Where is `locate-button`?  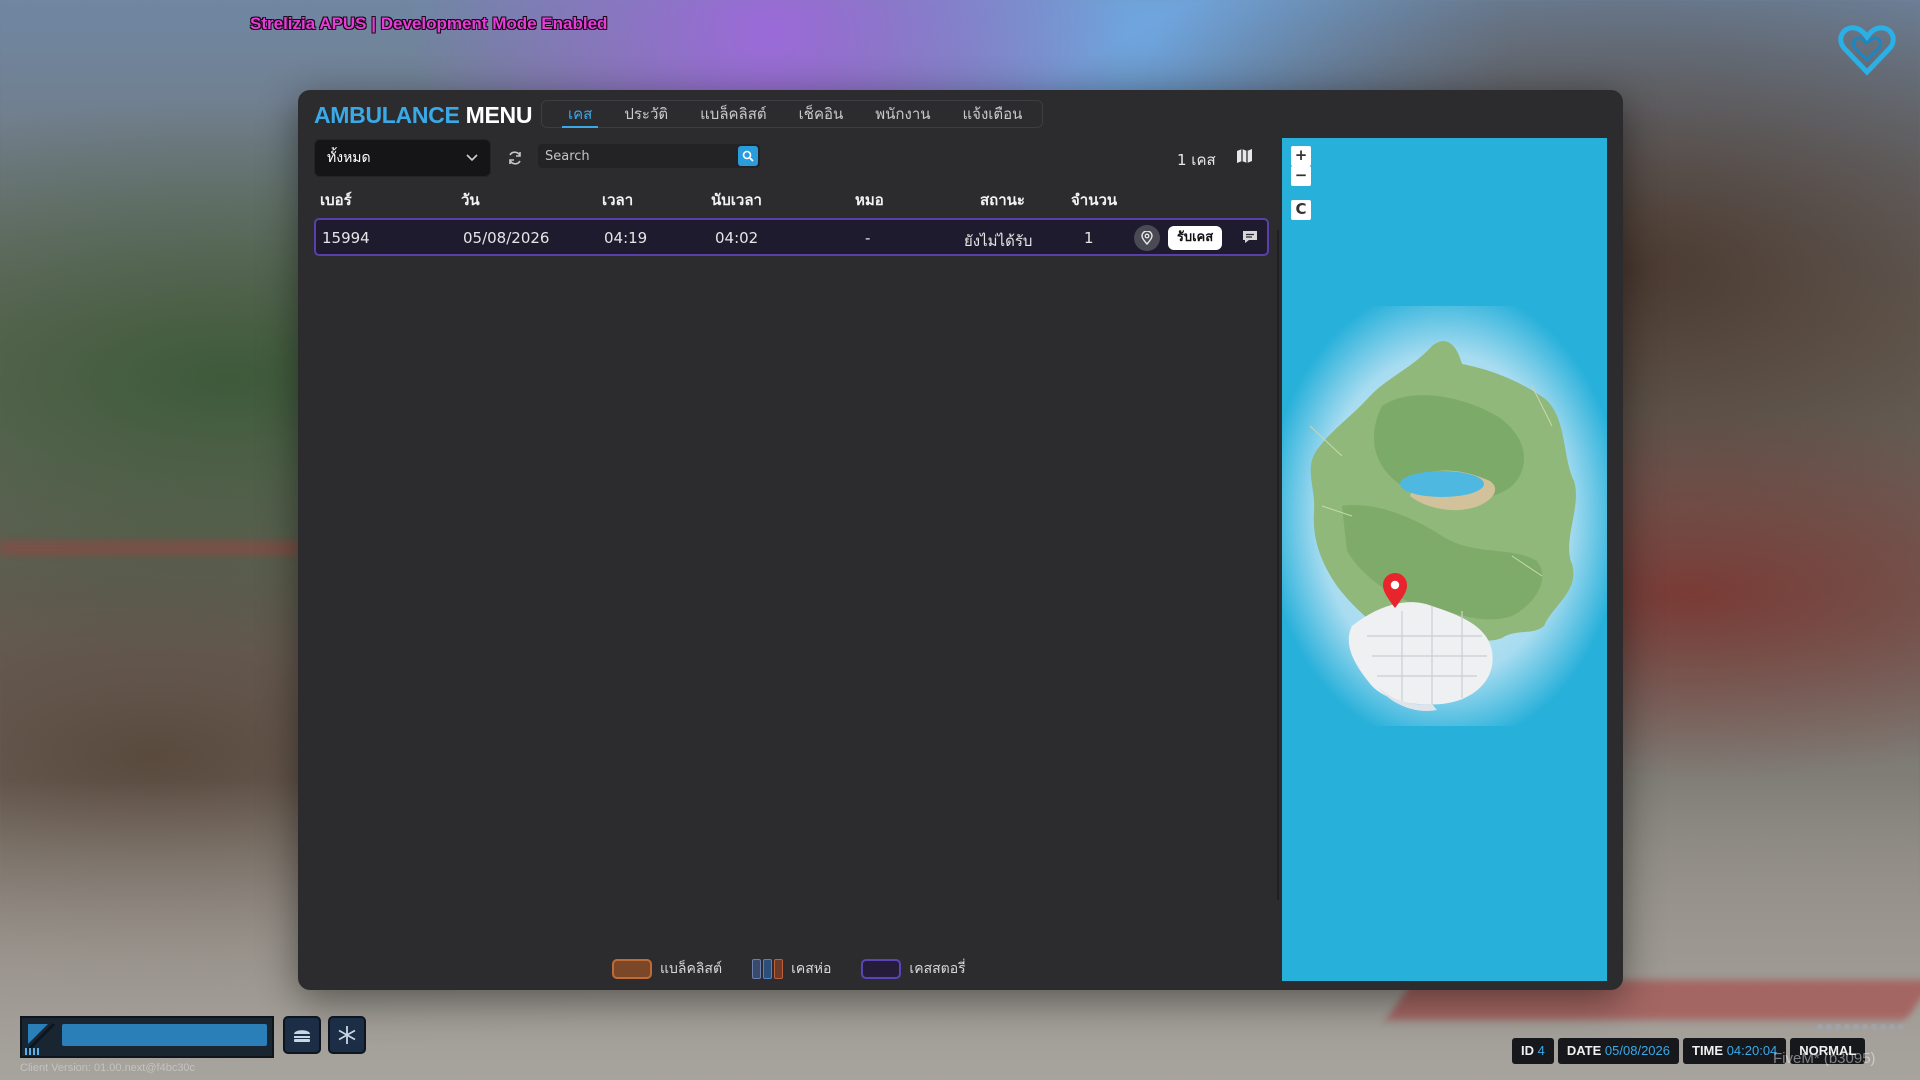 locate-button is located at coordinates (1147, 238).